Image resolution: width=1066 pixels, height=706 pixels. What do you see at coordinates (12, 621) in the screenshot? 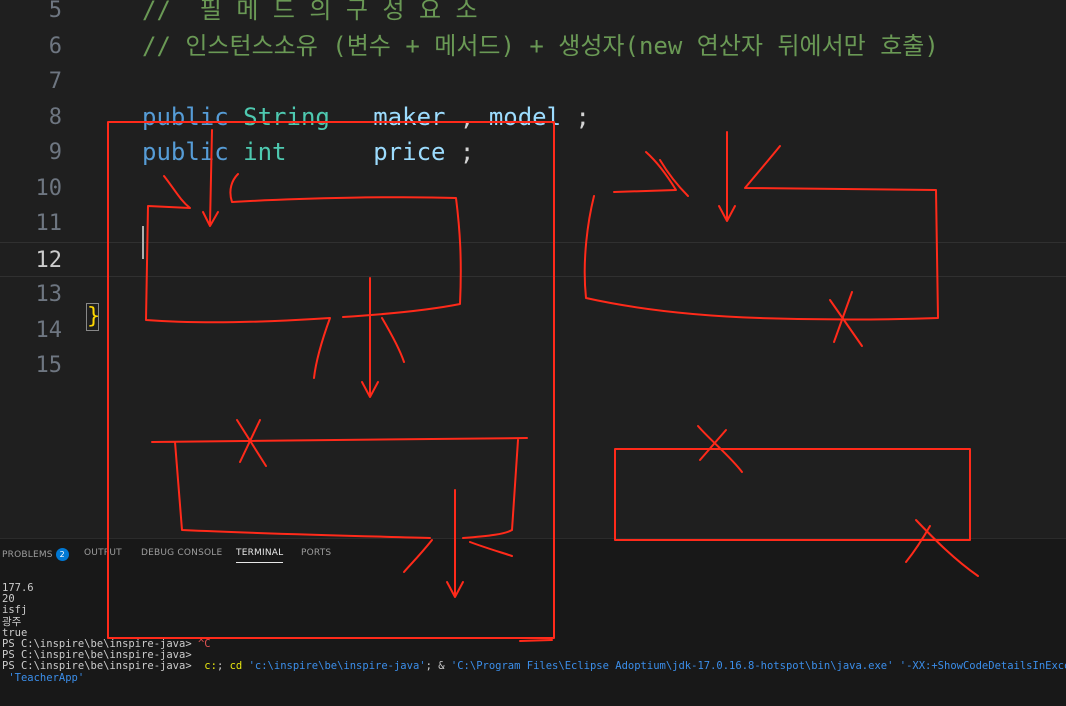
I see `terminal-token: 광주` at bounding box center [12, 621].